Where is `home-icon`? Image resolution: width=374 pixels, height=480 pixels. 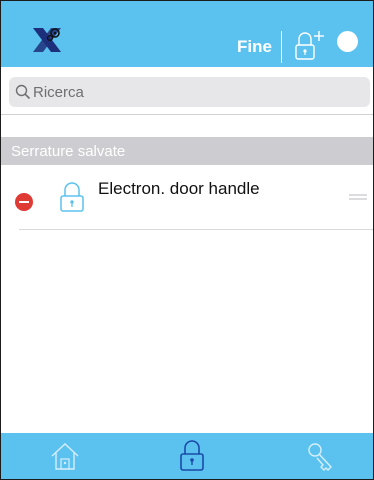 home-icon is located at coordinates (65, 456).